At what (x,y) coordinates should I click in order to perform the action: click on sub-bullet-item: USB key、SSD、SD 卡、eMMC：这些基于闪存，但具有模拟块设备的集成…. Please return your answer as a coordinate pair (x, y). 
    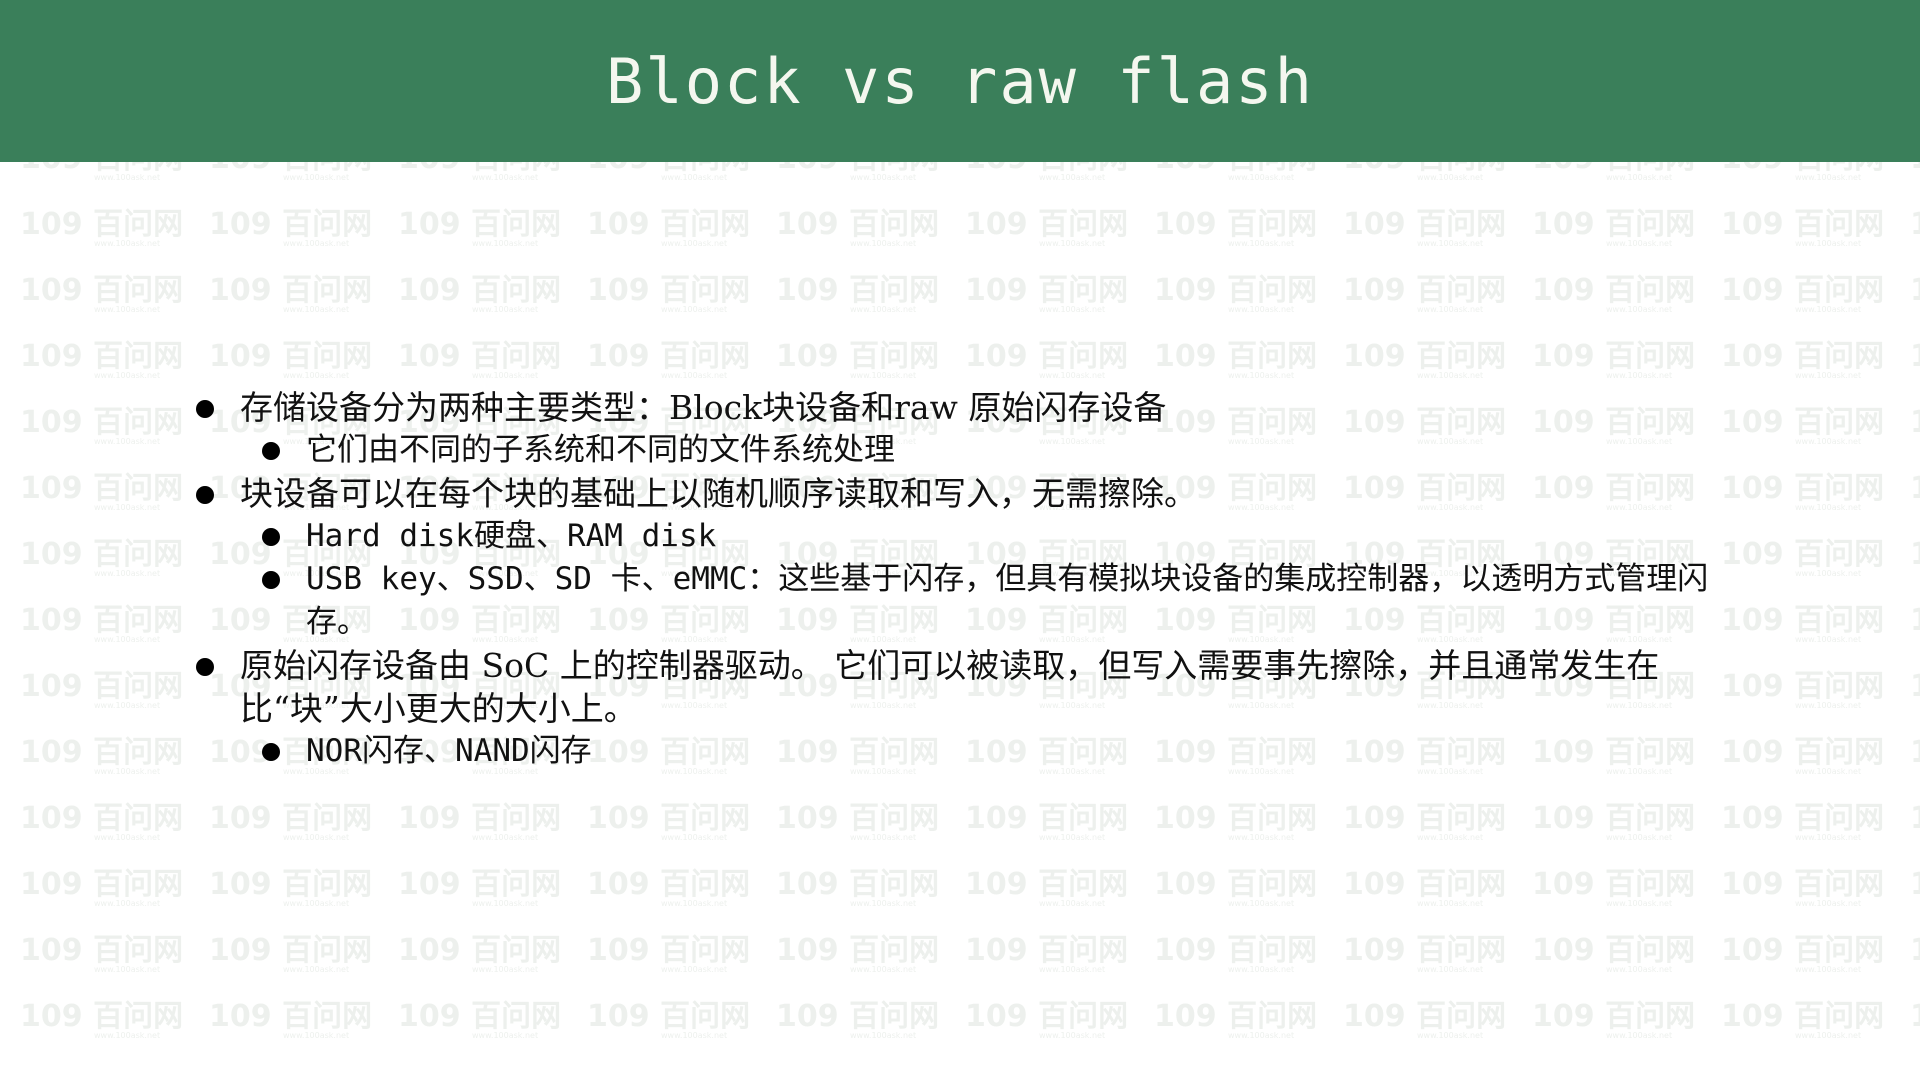
    Looking at the image, I should click on (1006, 601).